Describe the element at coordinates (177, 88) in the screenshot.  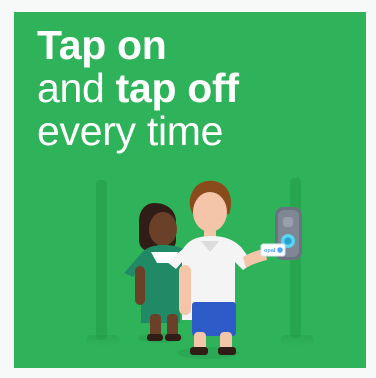
I see `headline-line-2-emphasis: tap off` at that location.